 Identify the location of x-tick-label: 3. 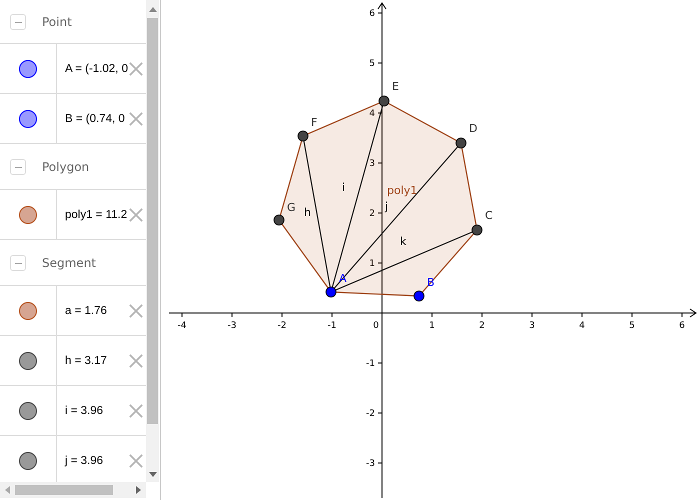
(532, 326).